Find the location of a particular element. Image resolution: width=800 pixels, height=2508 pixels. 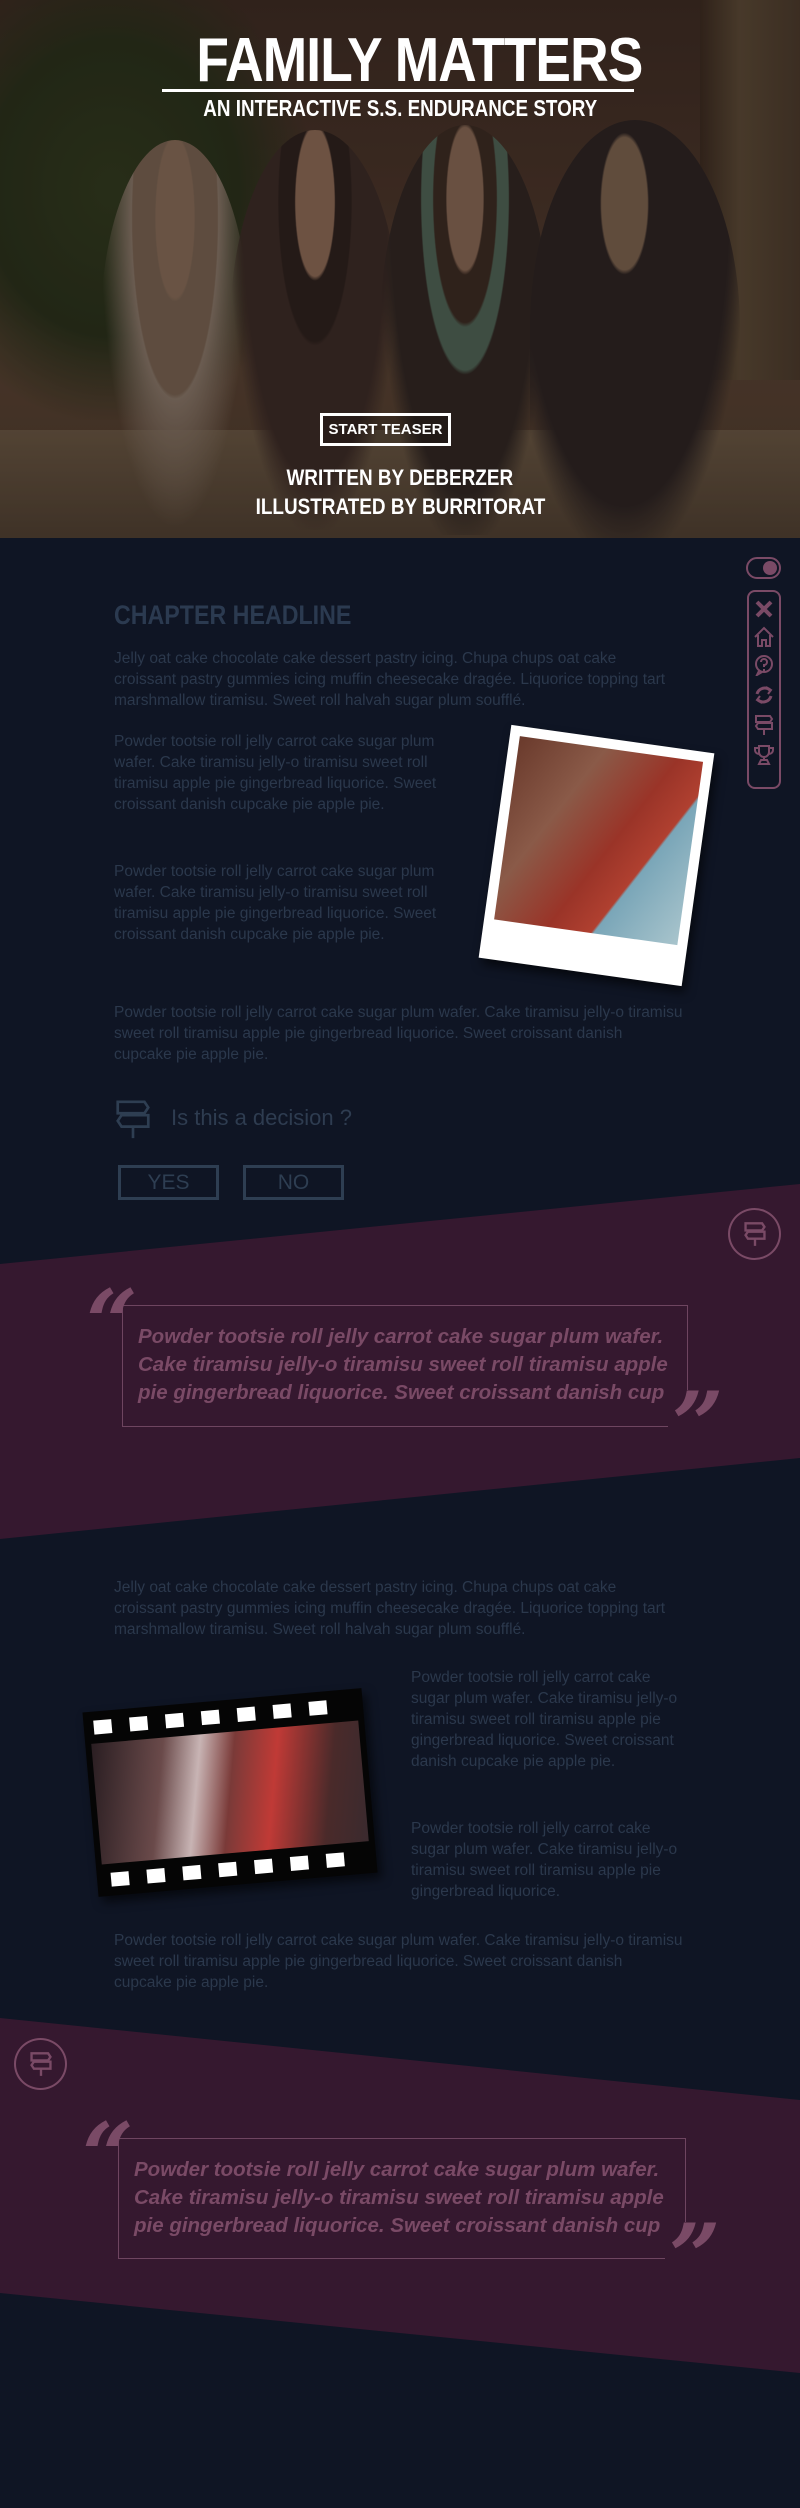

author-credit: WRITTEN BY DEBERZER is located at coordinates (400, 478).